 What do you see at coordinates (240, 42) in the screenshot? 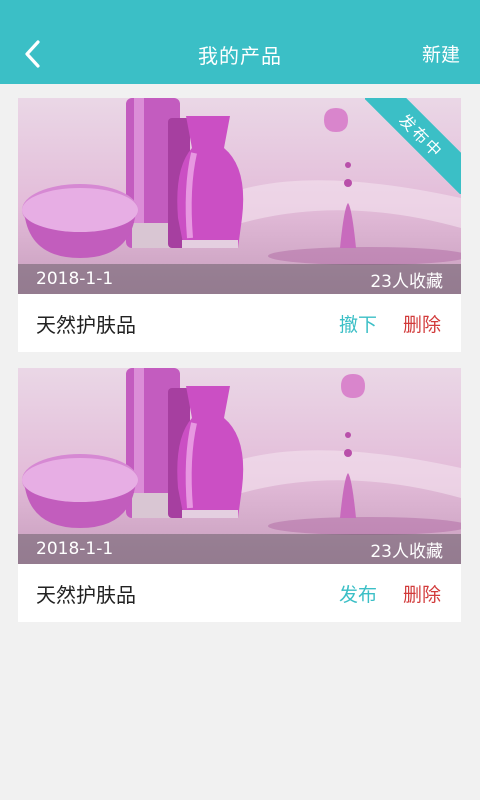
I see `app-header: 我的产品 新建` at bounding box center [240, 42].